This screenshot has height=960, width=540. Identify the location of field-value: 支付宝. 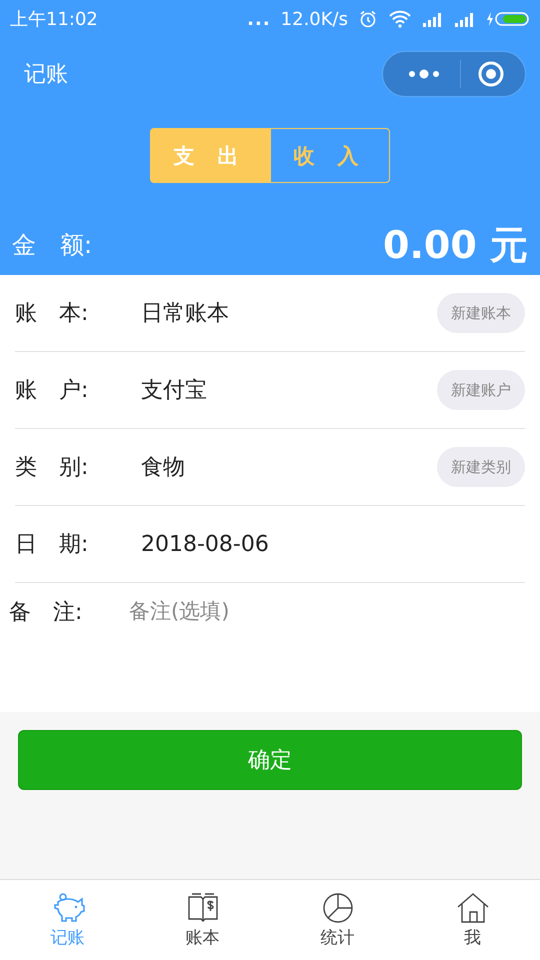
(289, 390).